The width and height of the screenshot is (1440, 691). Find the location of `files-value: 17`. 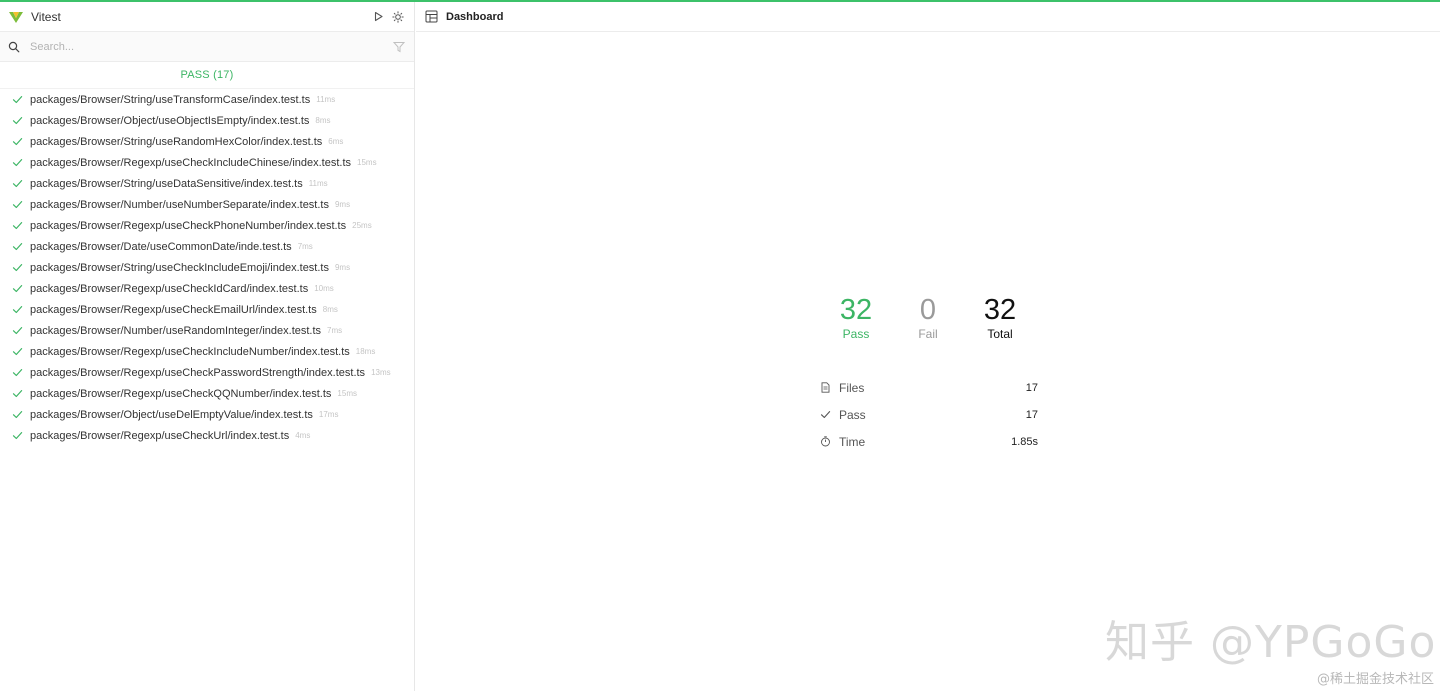

files-value: 17 is located at coordinates (1031, 387).